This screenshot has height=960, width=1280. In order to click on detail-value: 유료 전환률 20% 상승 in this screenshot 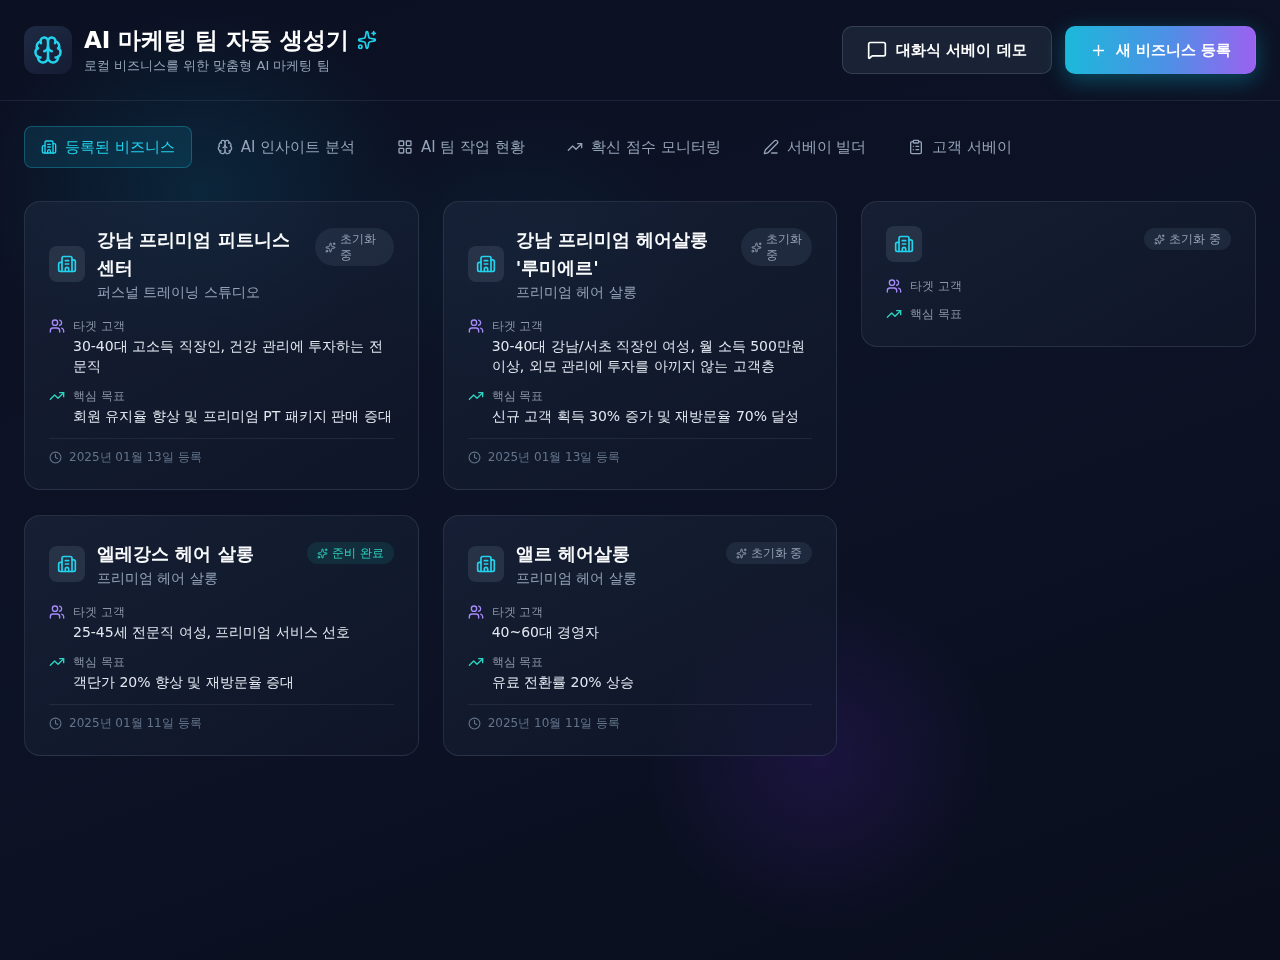, I will do `click(563, 682)`.